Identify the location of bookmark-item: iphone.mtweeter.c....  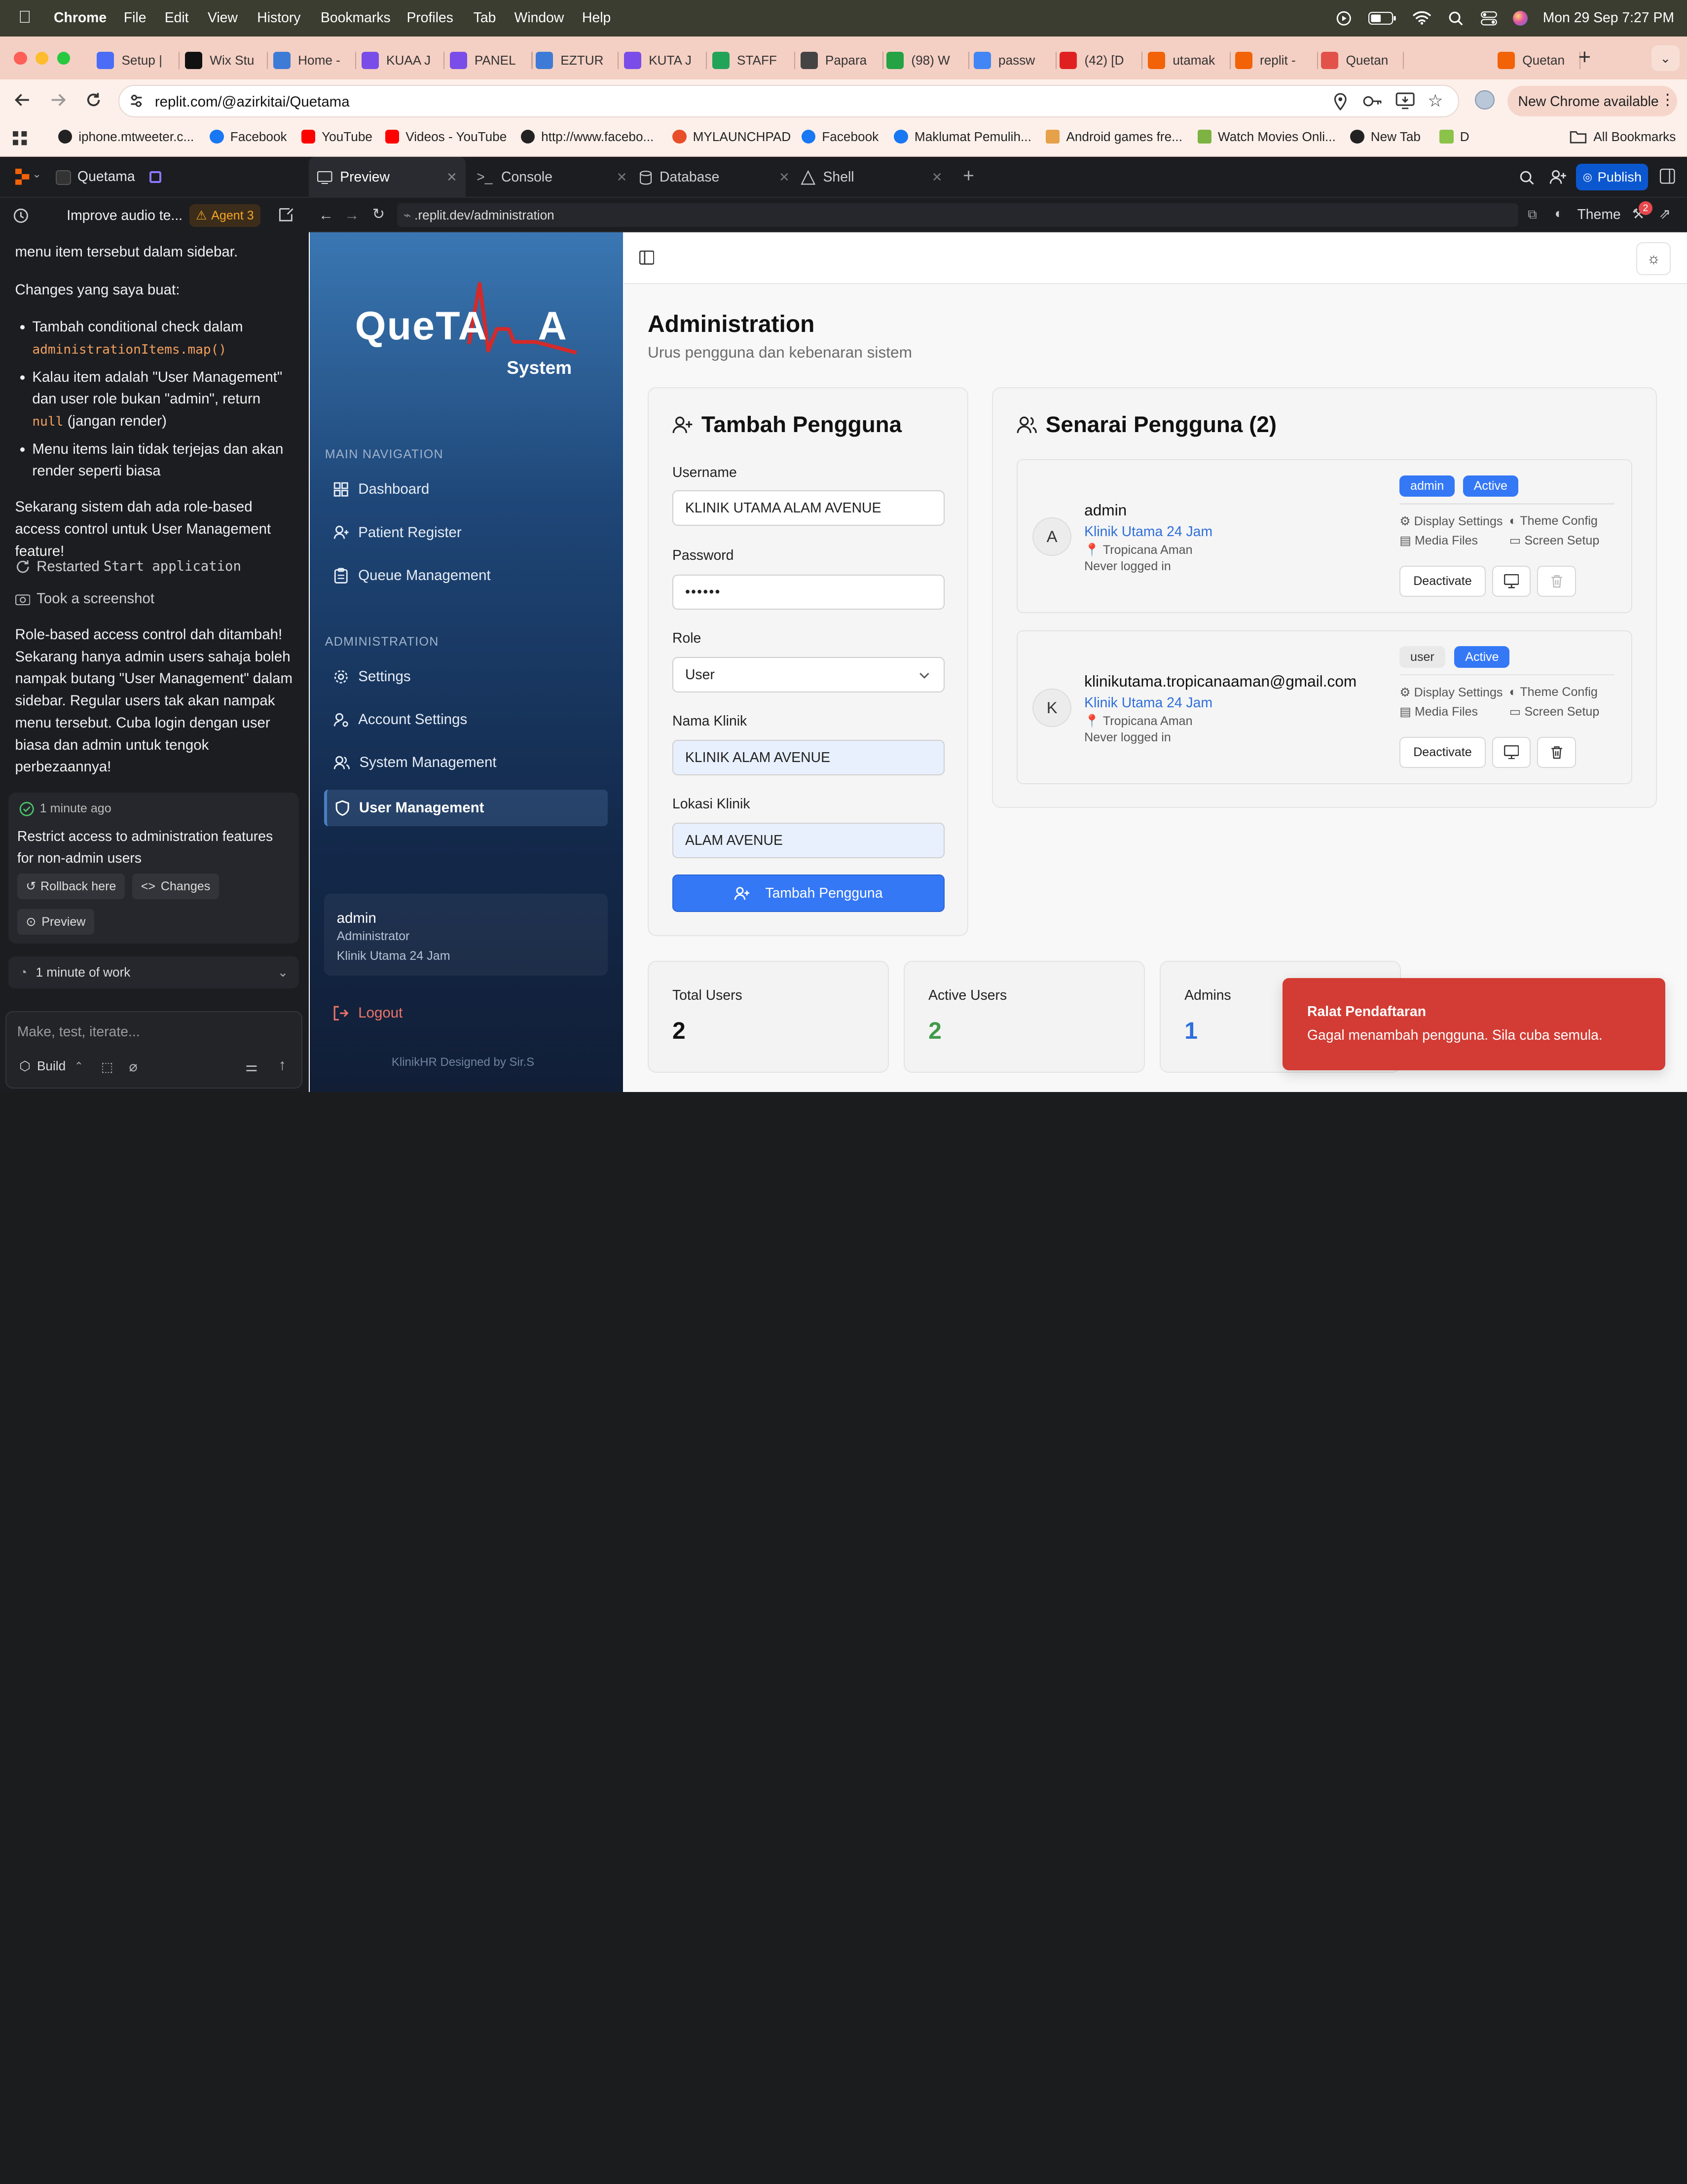
(126, 137).